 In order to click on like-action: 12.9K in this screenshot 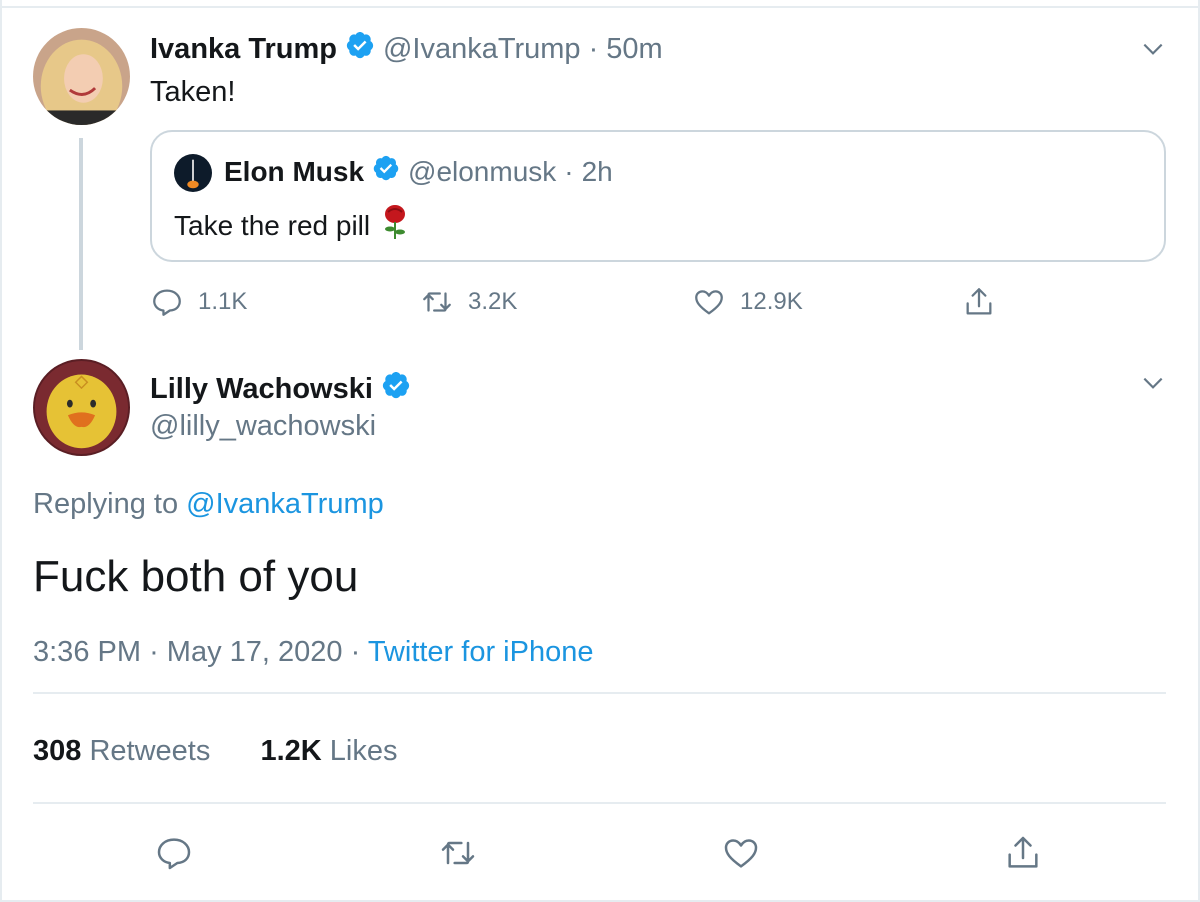, I will do `click(747, 302)`.